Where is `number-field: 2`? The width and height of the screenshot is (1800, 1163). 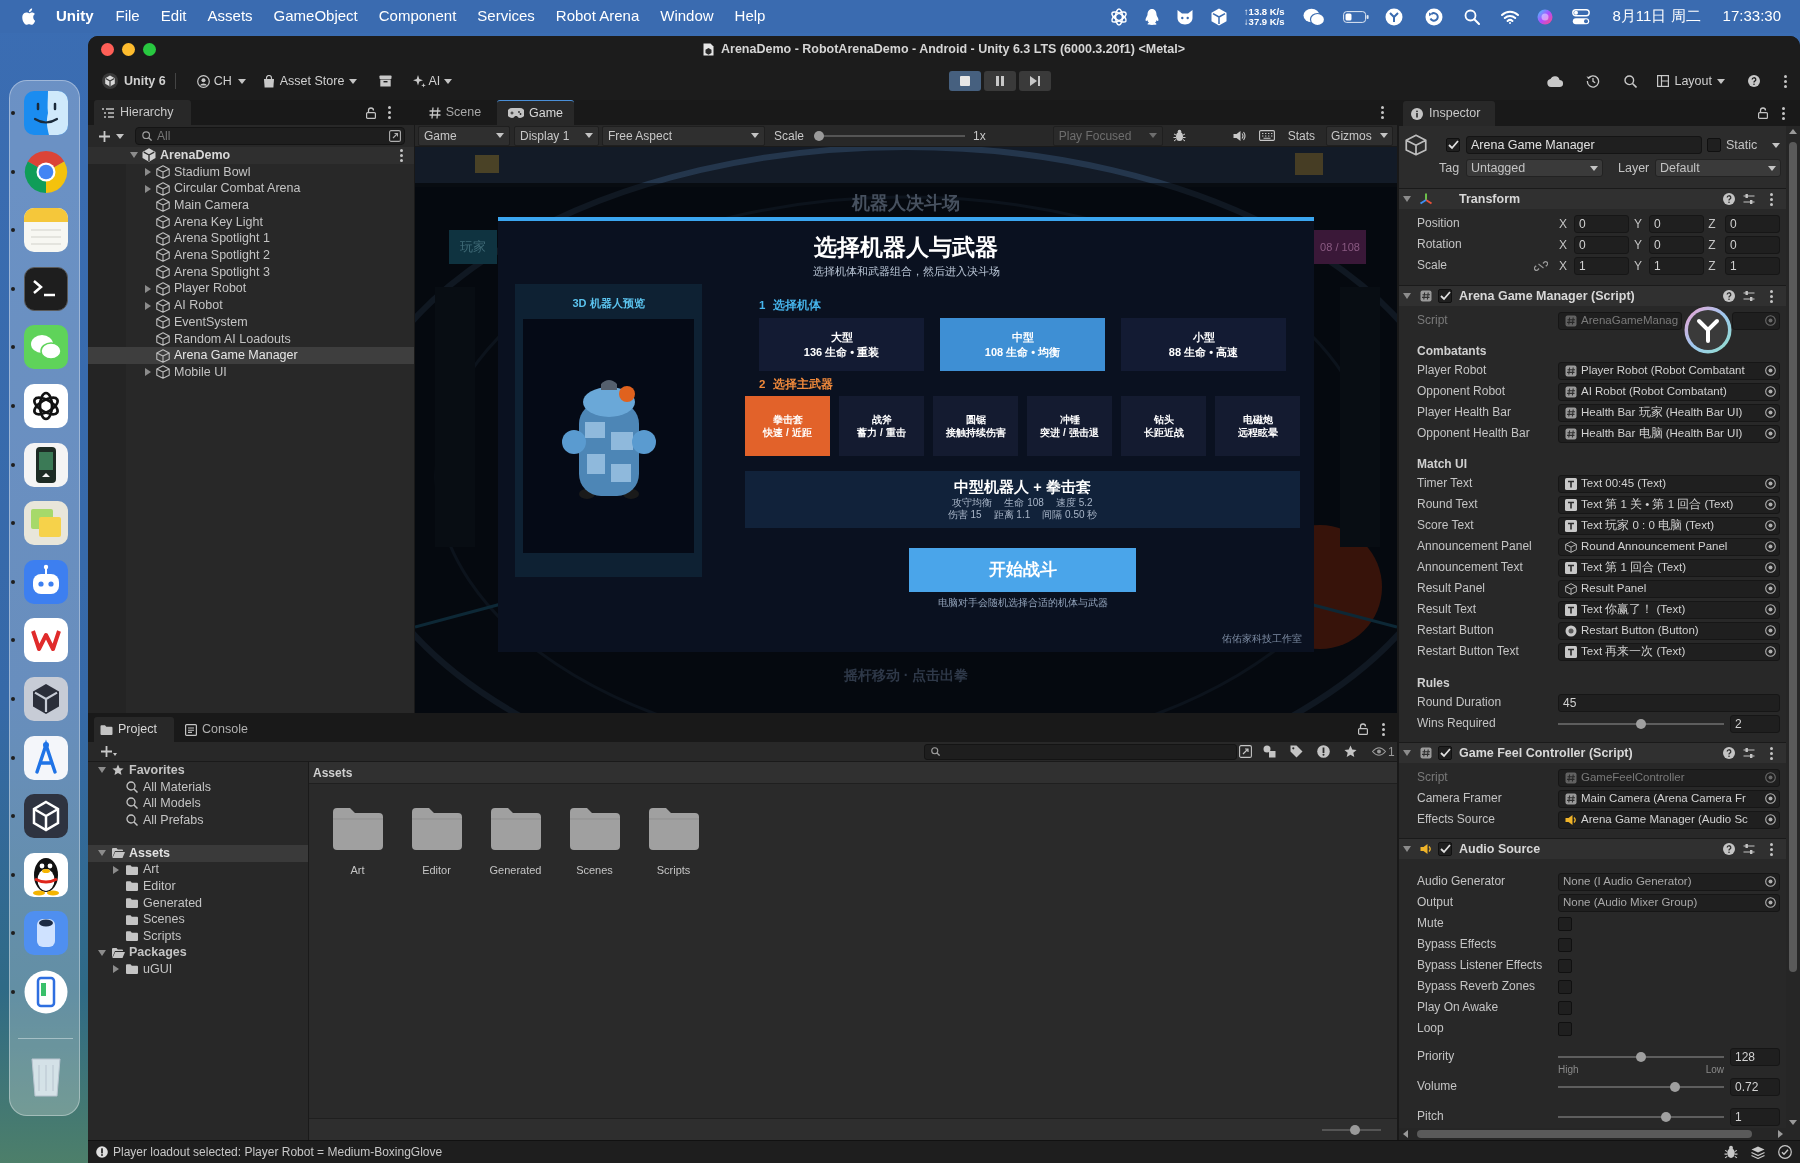 number-field: 2 is located at coordinates (1755, 723).